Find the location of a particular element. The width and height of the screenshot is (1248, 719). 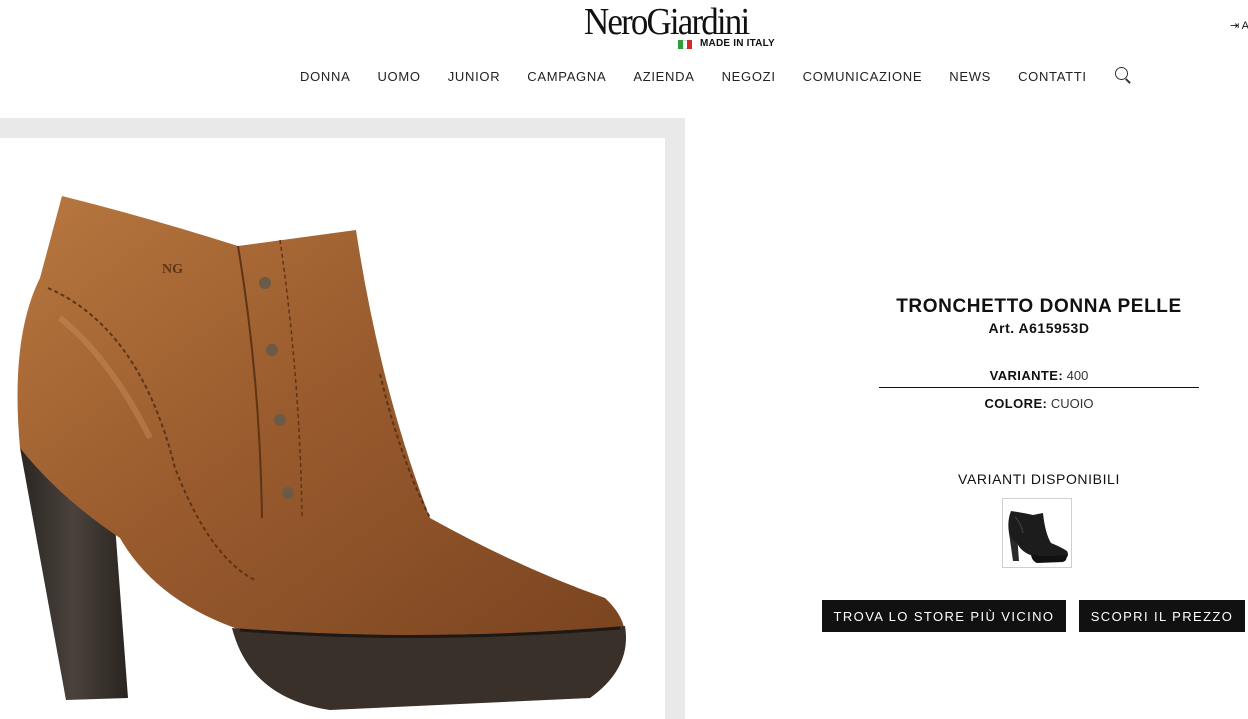

colore-label: COLORE is located at coordinates (1013, 403).